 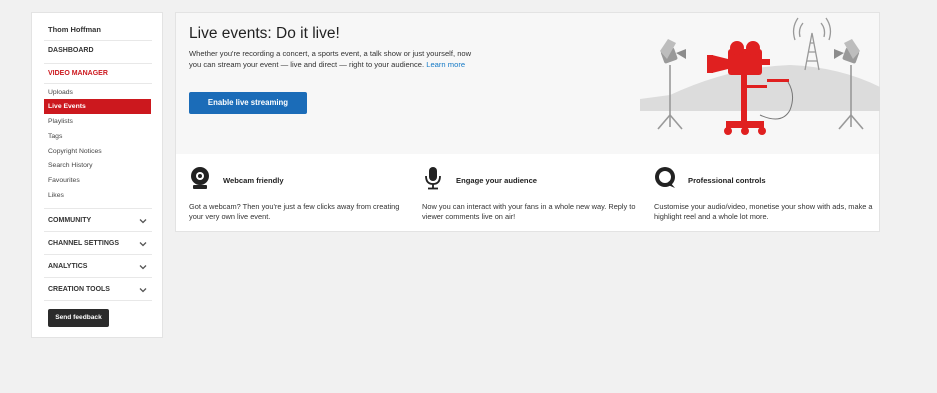 What do you see at coordinates (84, 243) in the screenshot?
I see `section-label: CHANNEL SETTINGS` at bounding box center [84, 243].